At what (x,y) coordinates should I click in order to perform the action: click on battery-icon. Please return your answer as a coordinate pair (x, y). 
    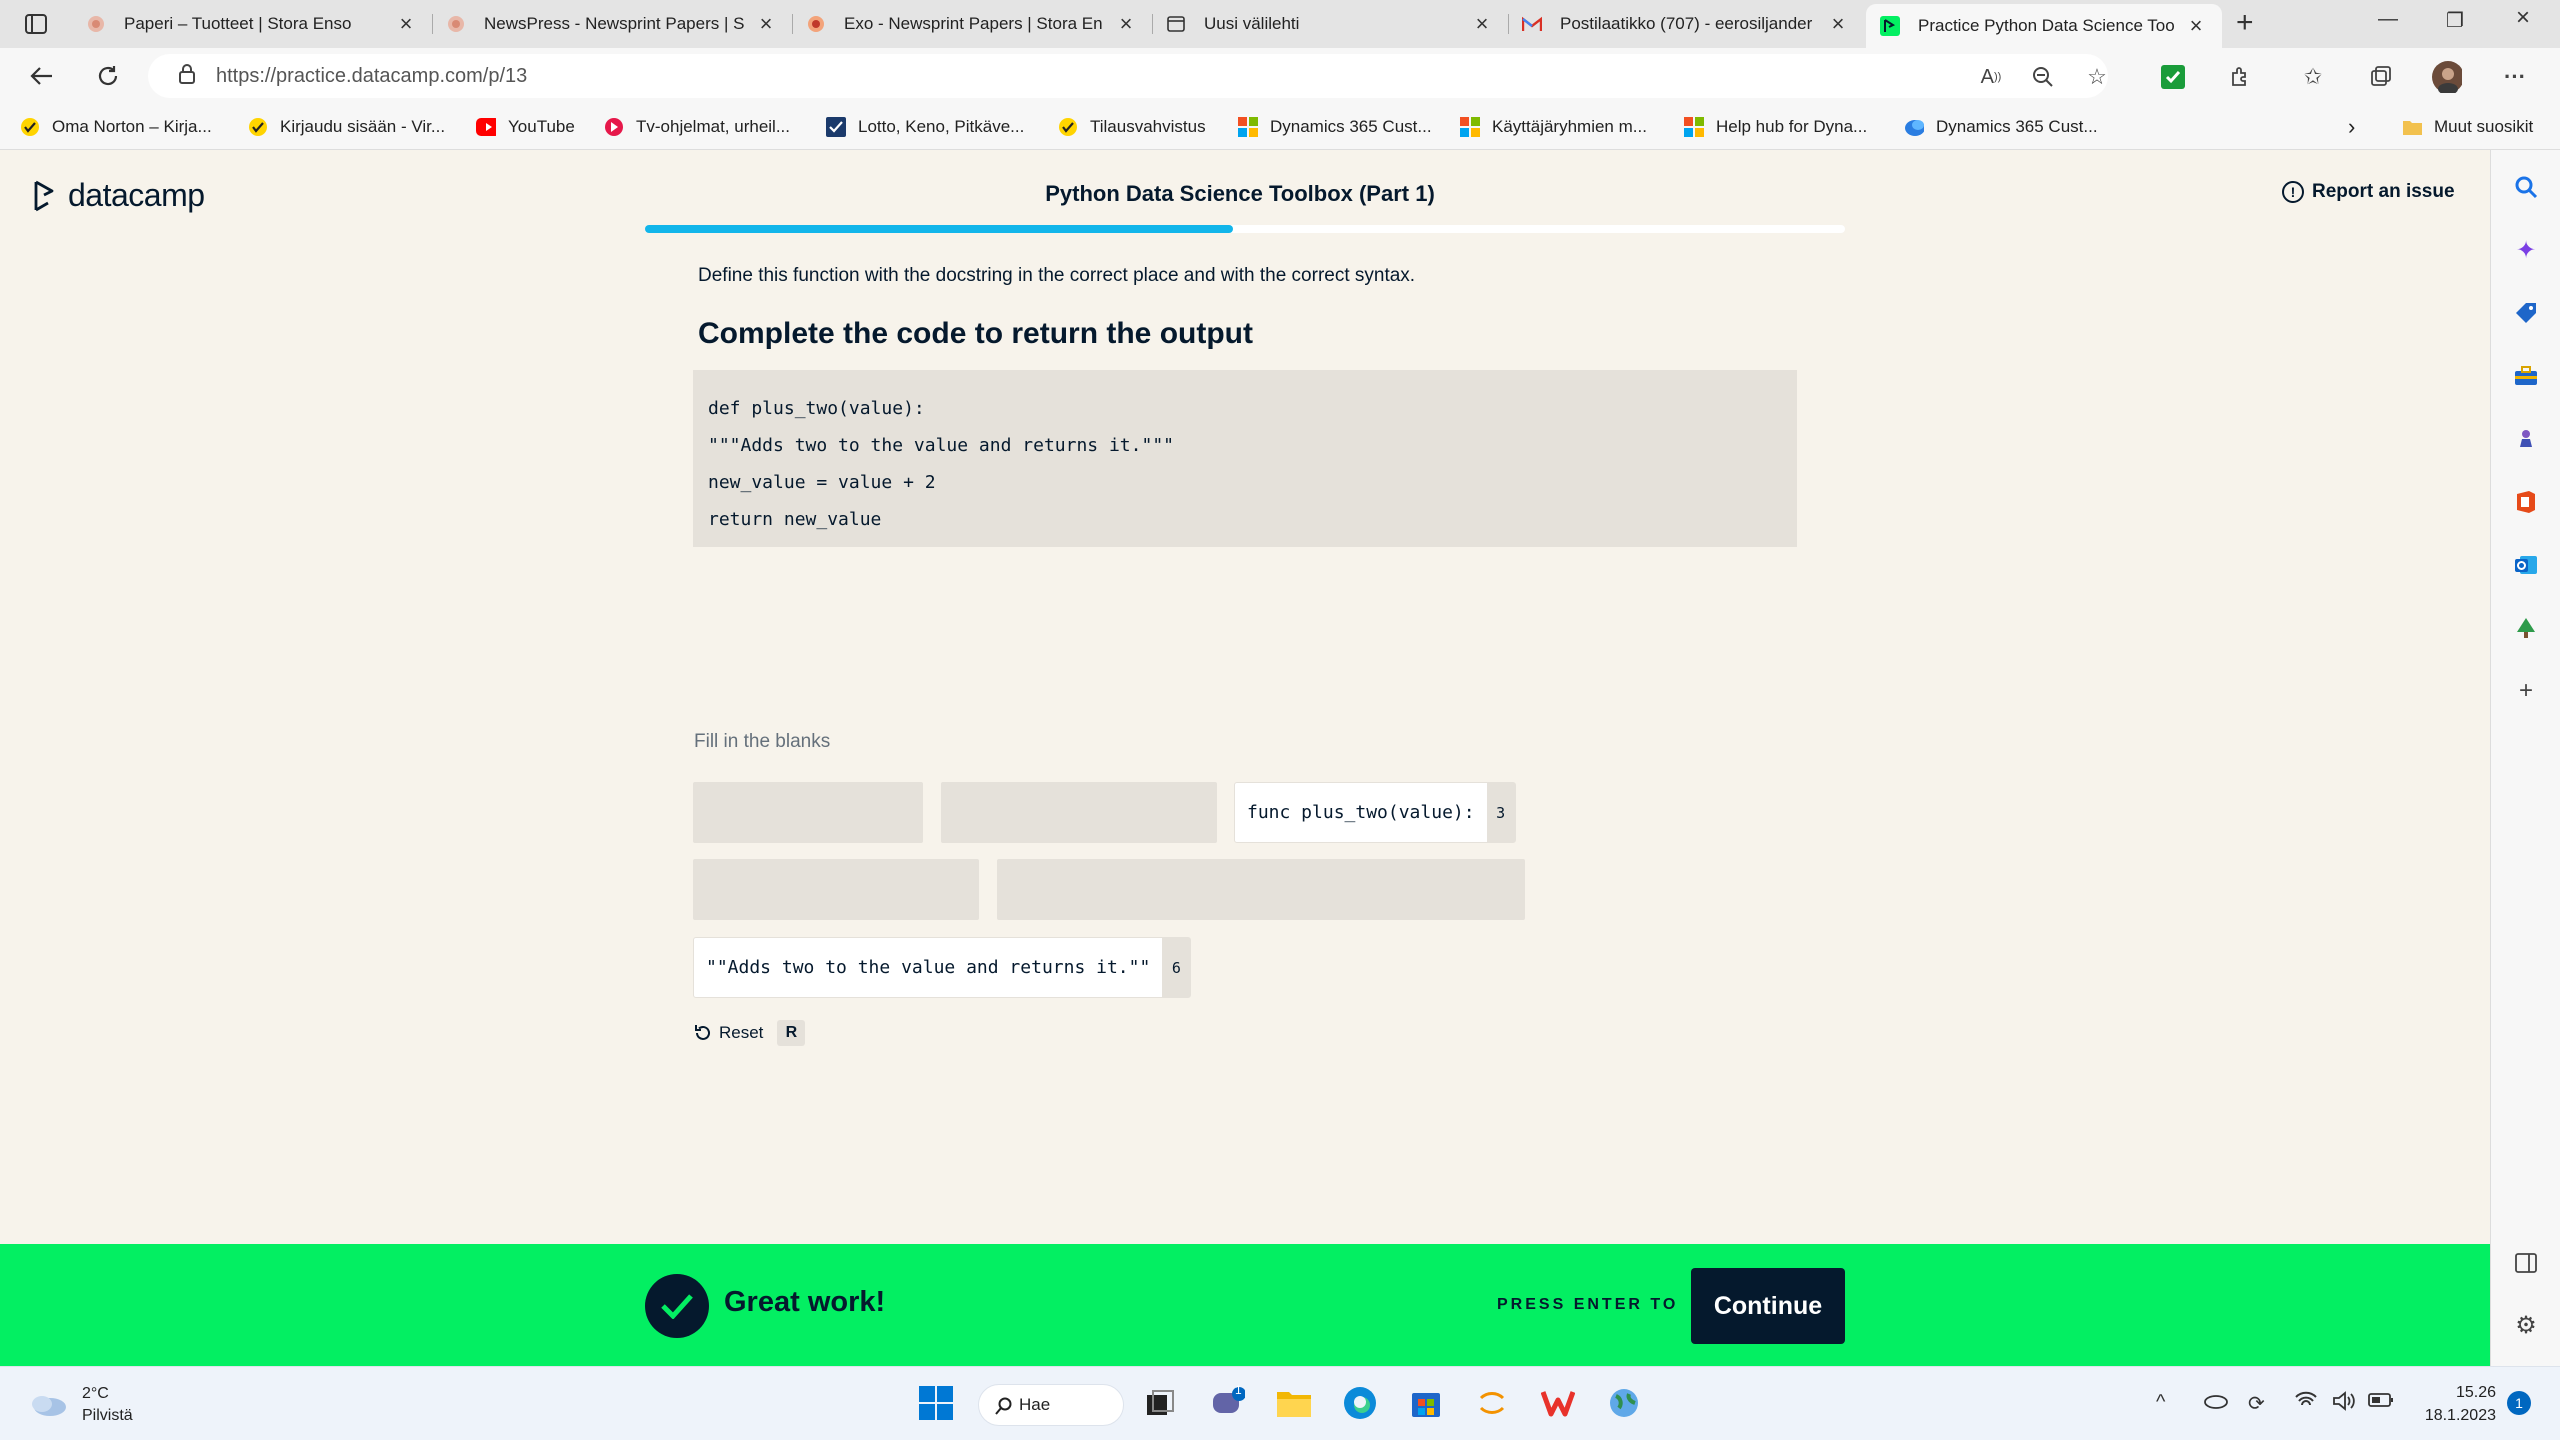
    Looking at the image, I should click on (2381, 1402).